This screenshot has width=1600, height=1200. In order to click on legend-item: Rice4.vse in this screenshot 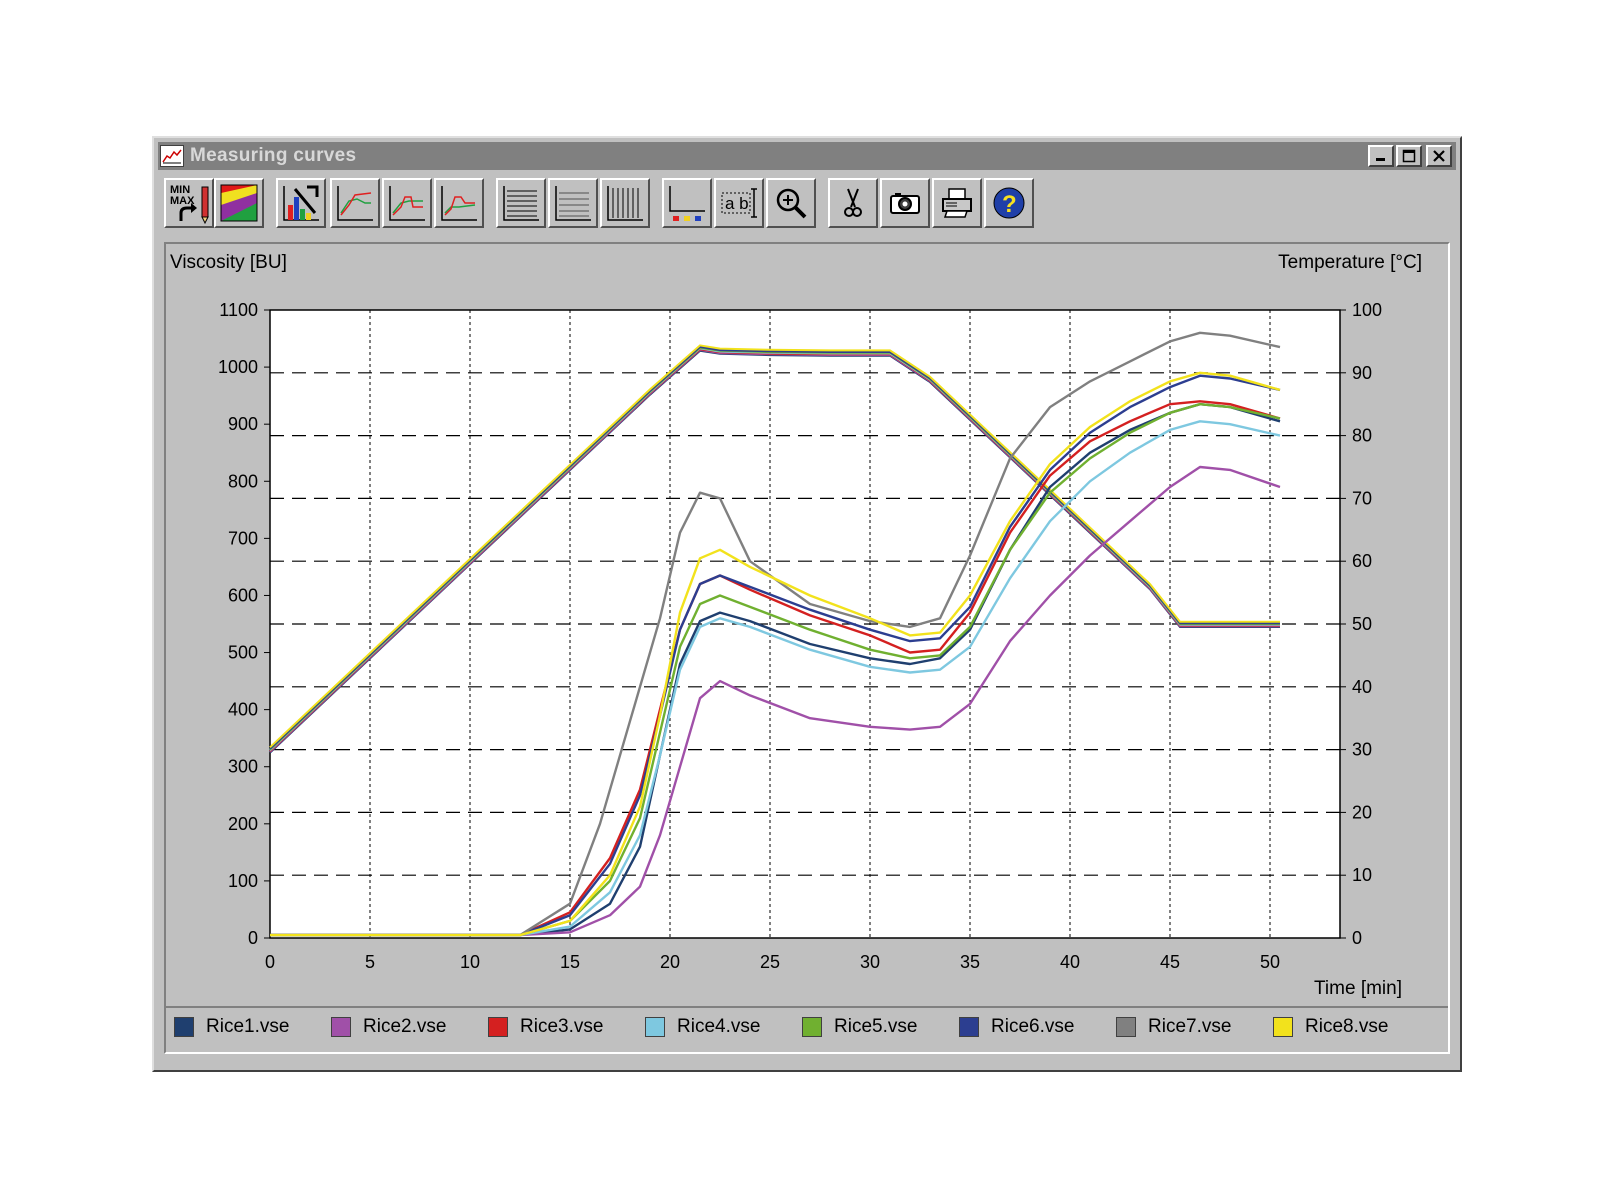, I will do `click(702, 1027)`.